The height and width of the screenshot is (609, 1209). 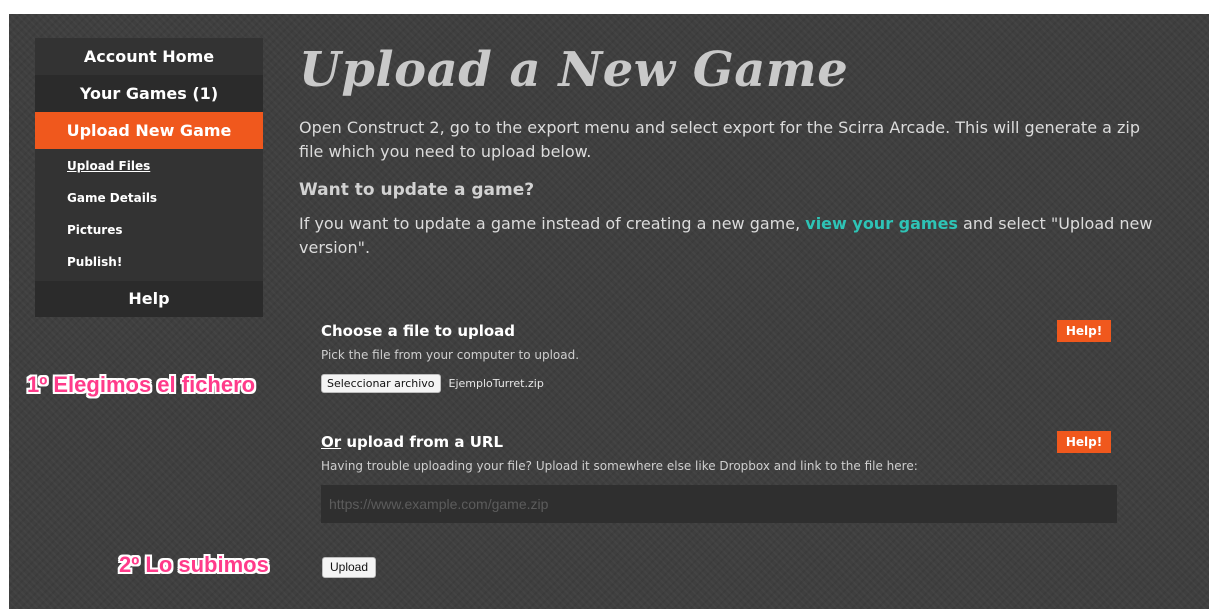 What do you see at coordinates (1084, 442) in the screenshot?
I see `url-help-button: Help!` at bounding box center [1084, 442].